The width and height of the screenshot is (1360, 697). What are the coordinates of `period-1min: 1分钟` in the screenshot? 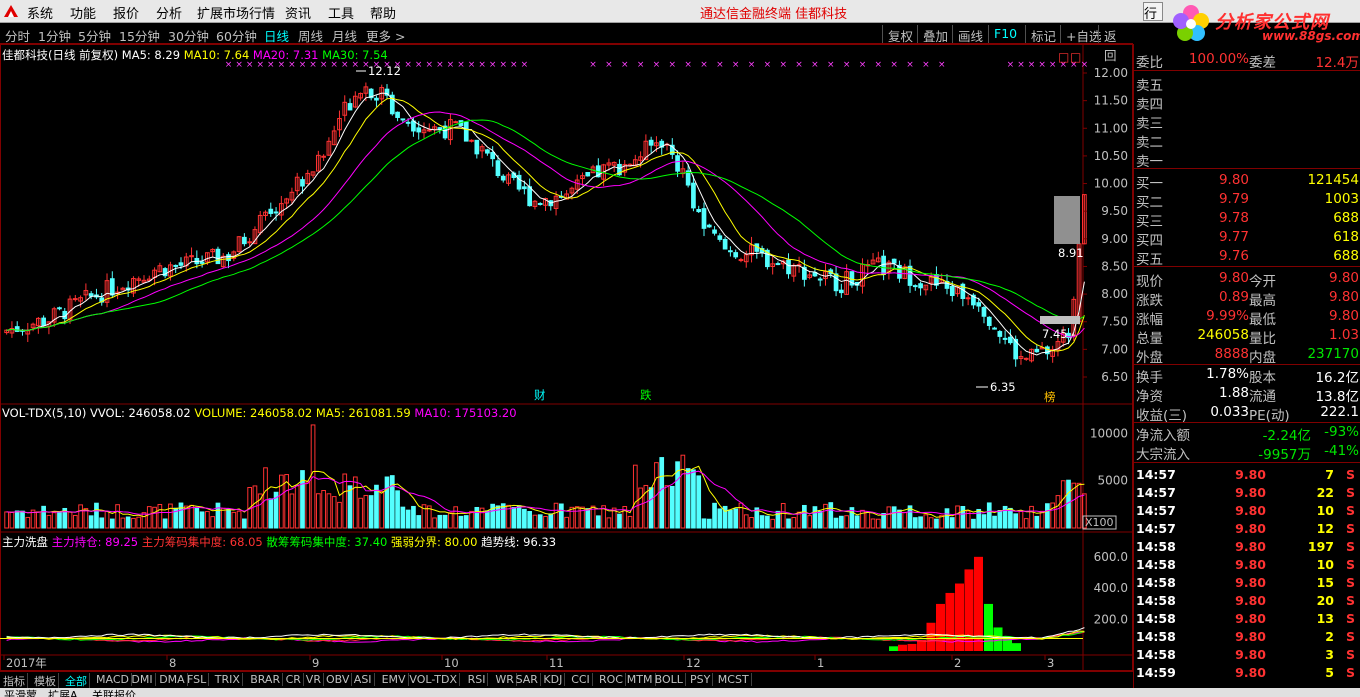 It's located at (54, 35).